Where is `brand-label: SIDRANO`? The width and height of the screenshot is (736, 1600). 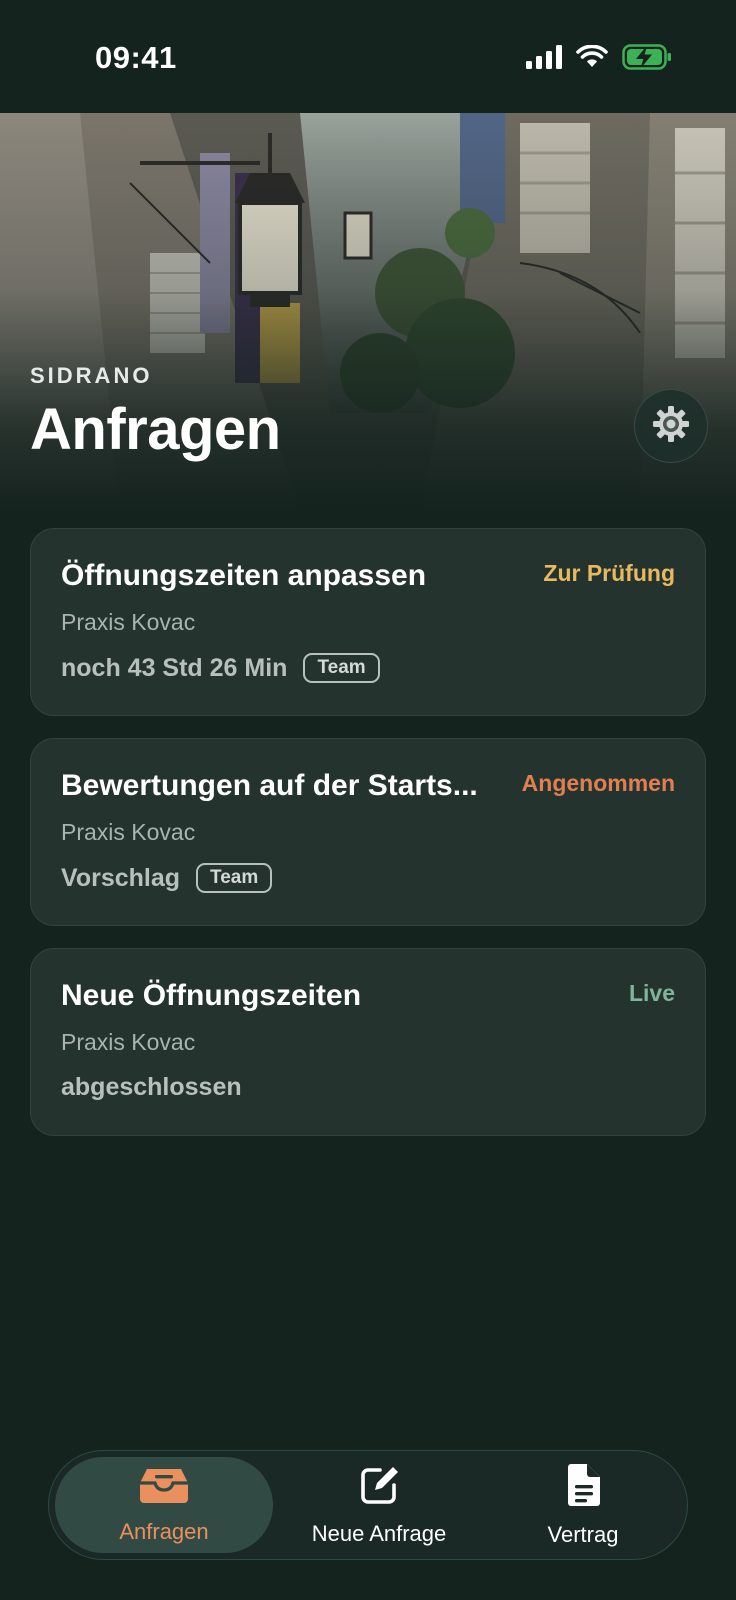 brand-label: SIDRANO is located at coordinates (91, 375).